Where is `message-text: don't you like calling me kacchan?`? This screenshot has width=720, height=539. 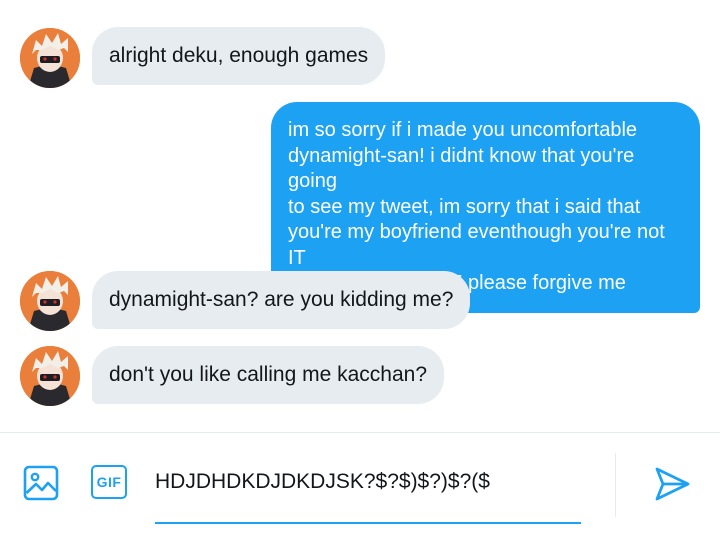 message-text: don't you like calling me kacchan? is located at coordinates (268, 374).